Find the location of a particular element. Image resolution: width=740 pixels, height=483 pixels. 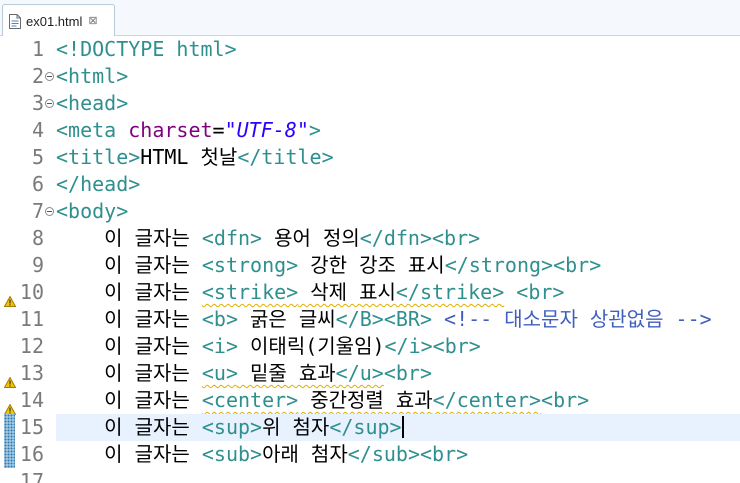

code-text: <title>HTML 첫날</title> is located at coordinates (398, 157).